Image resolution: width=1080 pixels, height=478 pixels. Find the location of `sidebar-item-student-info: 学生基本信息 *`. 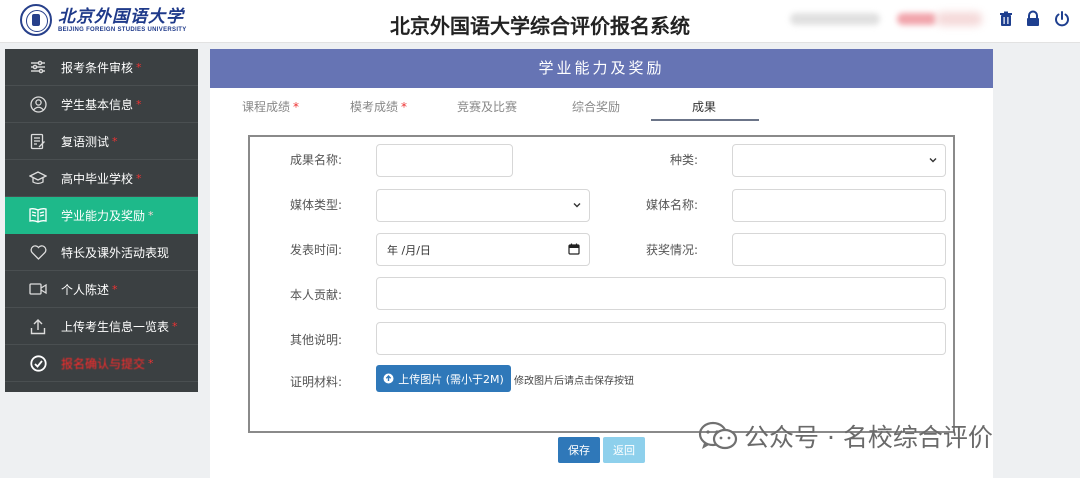

sidebar-item-student-info: 学生基本信息 * is located at coordinates (101, 104).